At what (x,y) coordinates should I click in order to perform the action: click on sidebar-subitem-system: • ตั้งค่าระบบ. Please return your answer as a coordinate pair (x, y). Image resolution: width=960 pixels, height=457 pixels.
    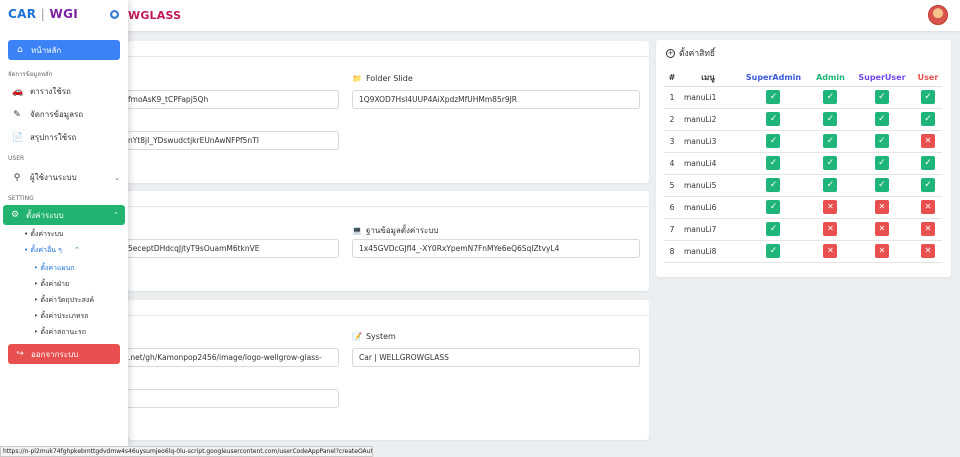
    Looking at the image, I should click on (43, 234).